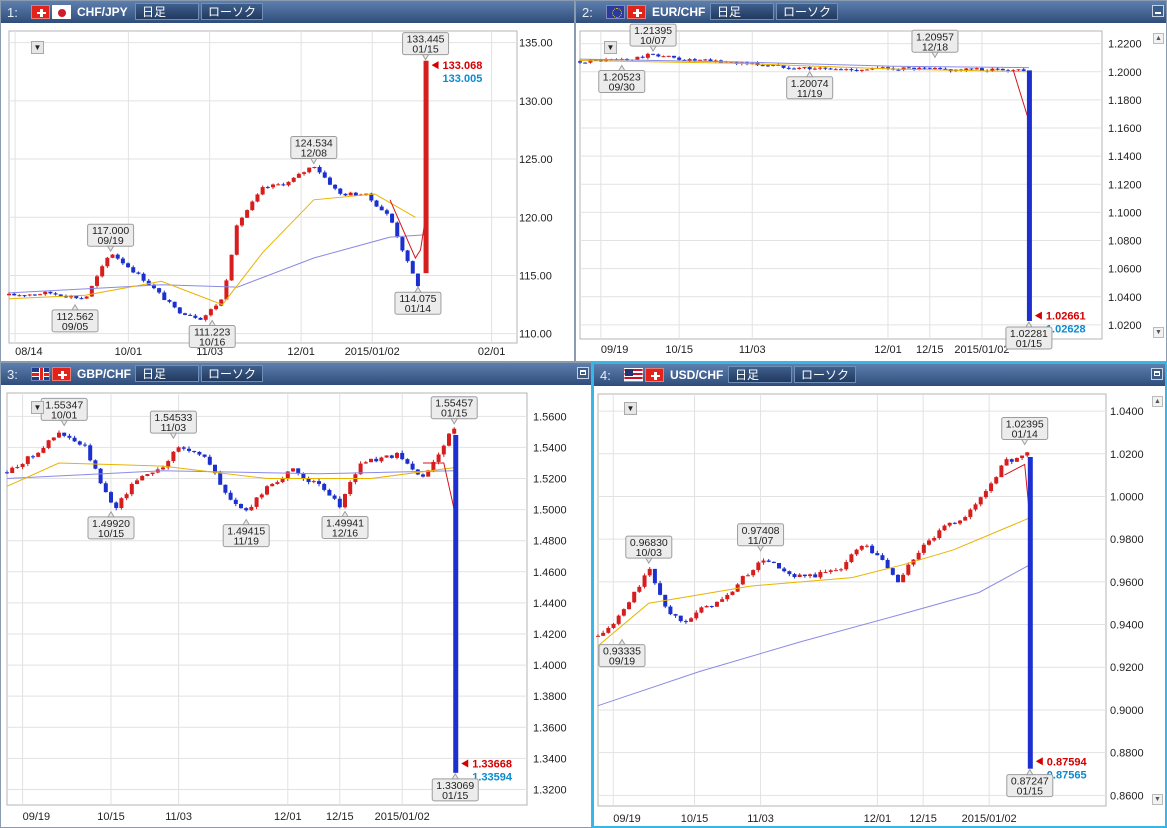  Describe the element at coordinates (536, 160) in the screenshot. I see `y-tick-label: 125.00` at that location.